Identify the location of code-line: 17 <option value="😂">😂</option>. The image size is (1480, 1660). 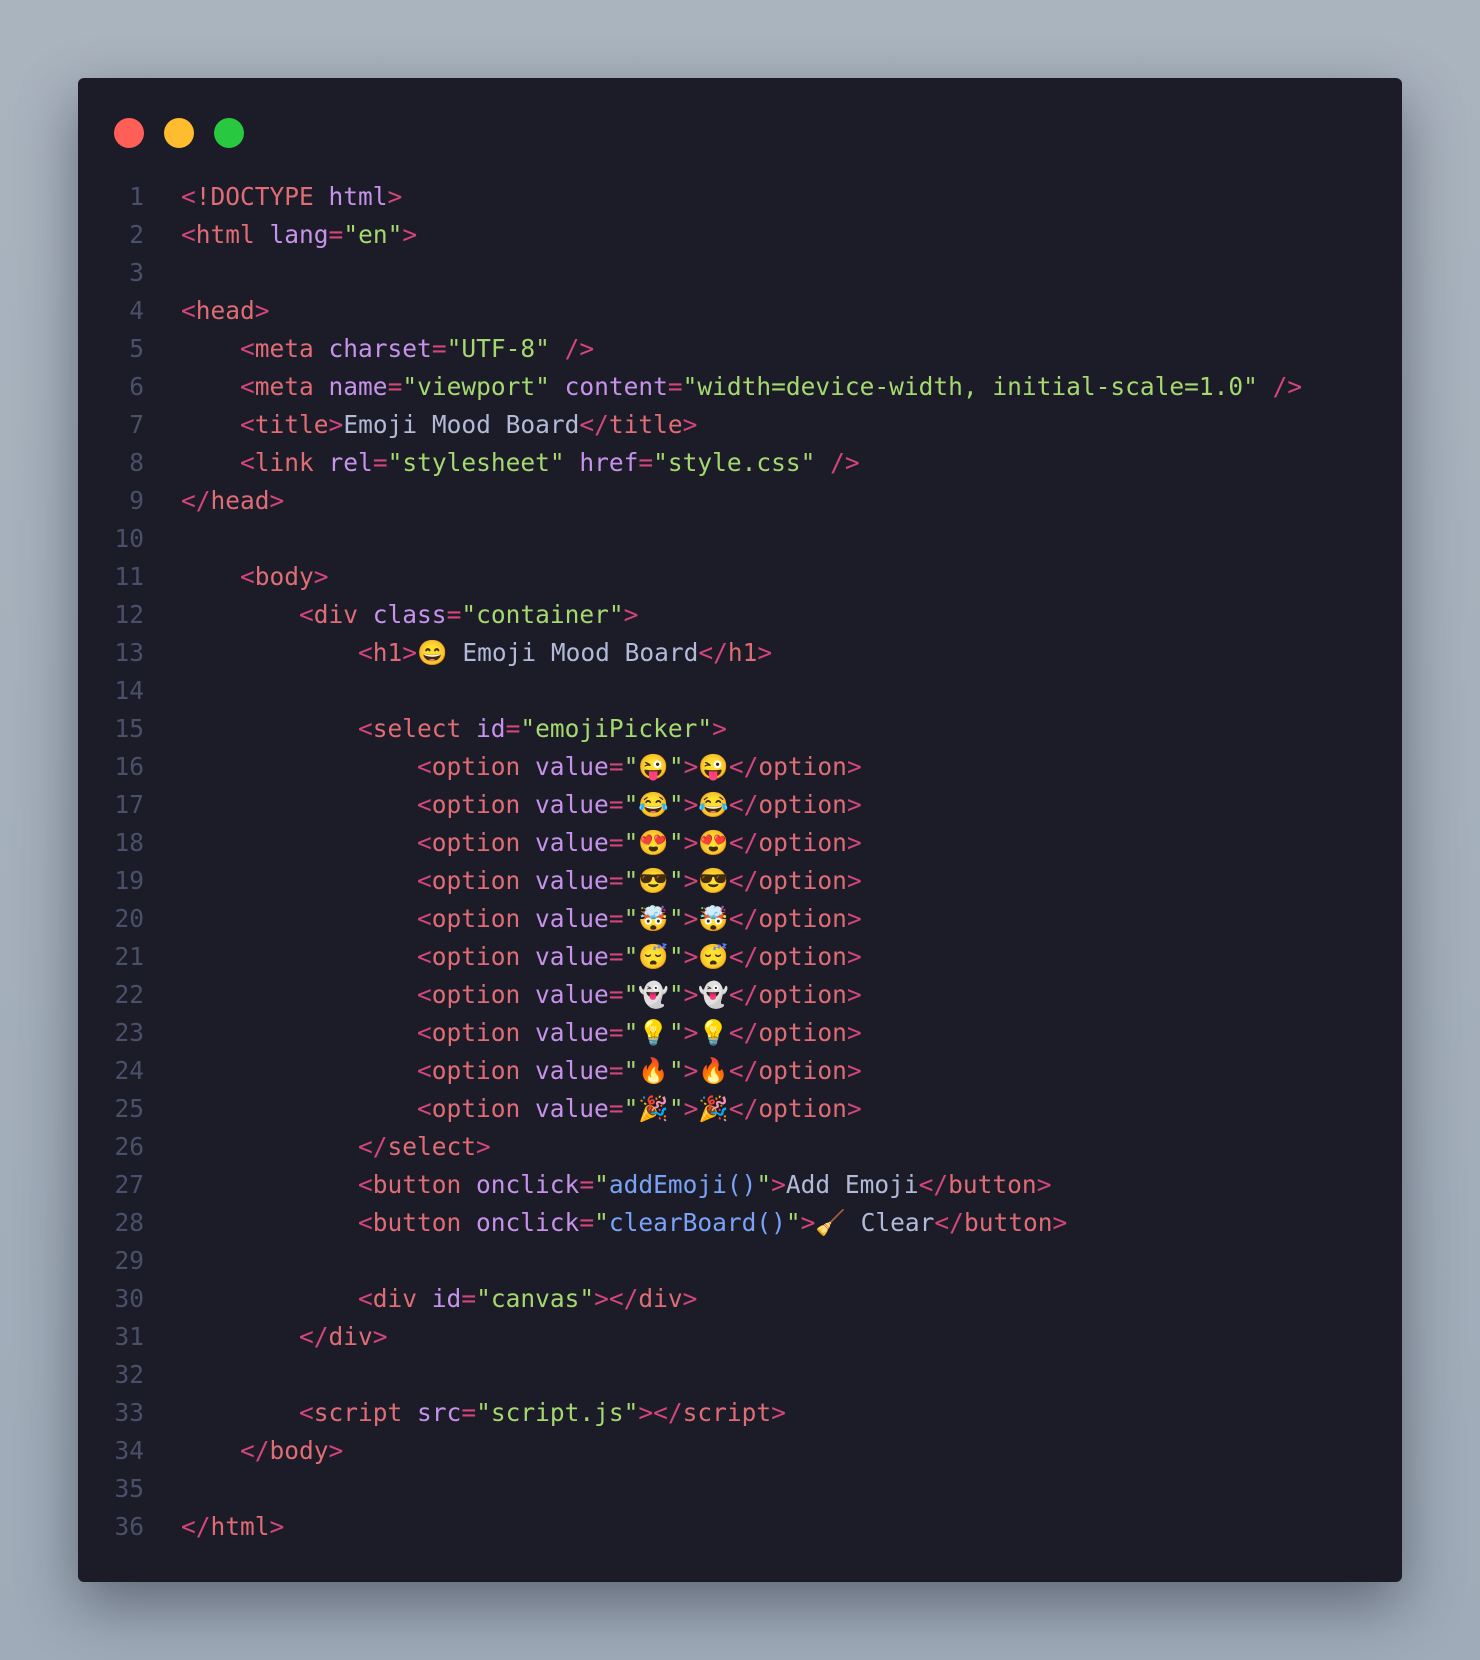
(740, 805).